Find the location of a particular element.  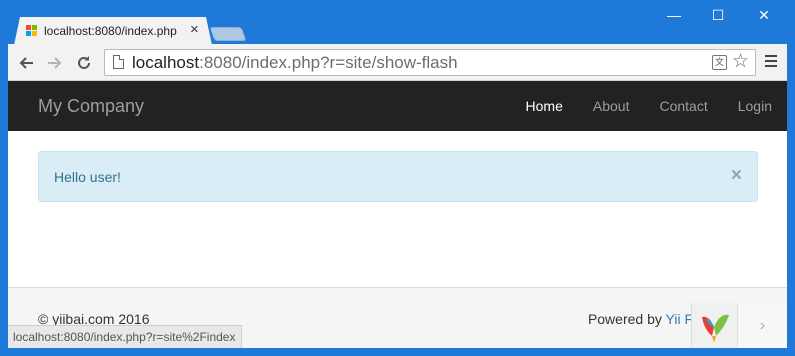

browser-tab: localhost:8080/index.php × is located at coordinates (113, 31).